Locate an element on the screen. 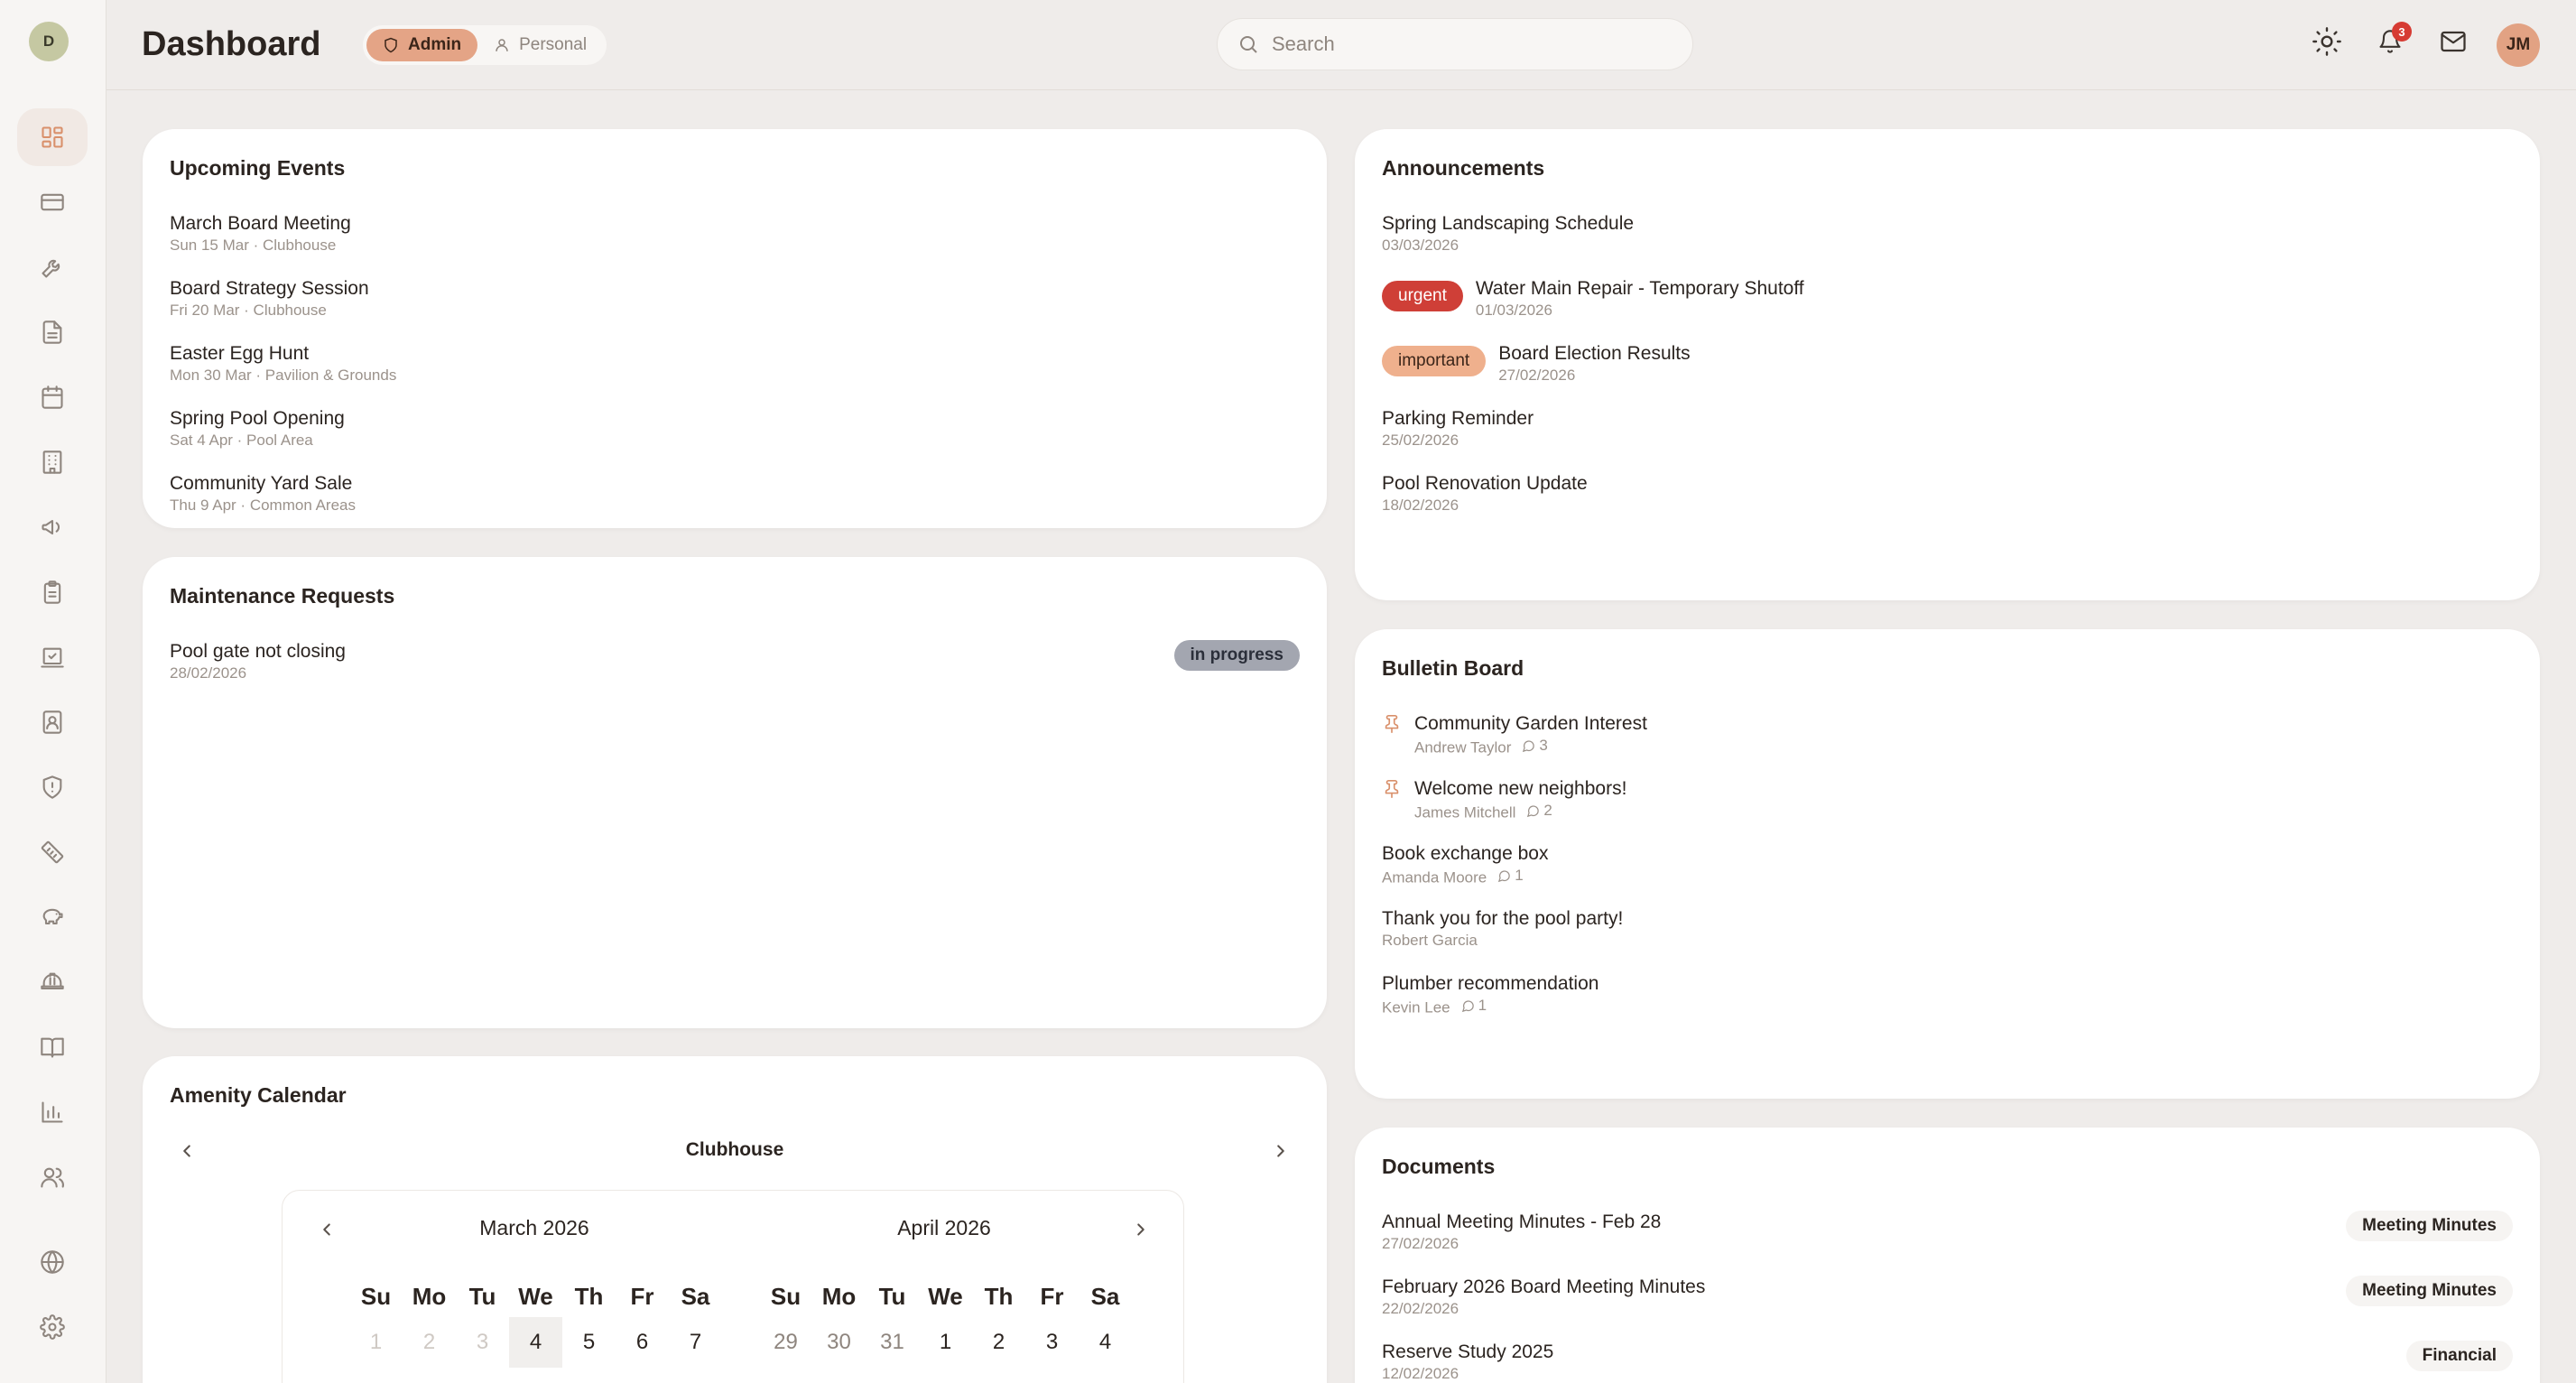  sidebar-item-tasks is located at coordinates (52, 592).